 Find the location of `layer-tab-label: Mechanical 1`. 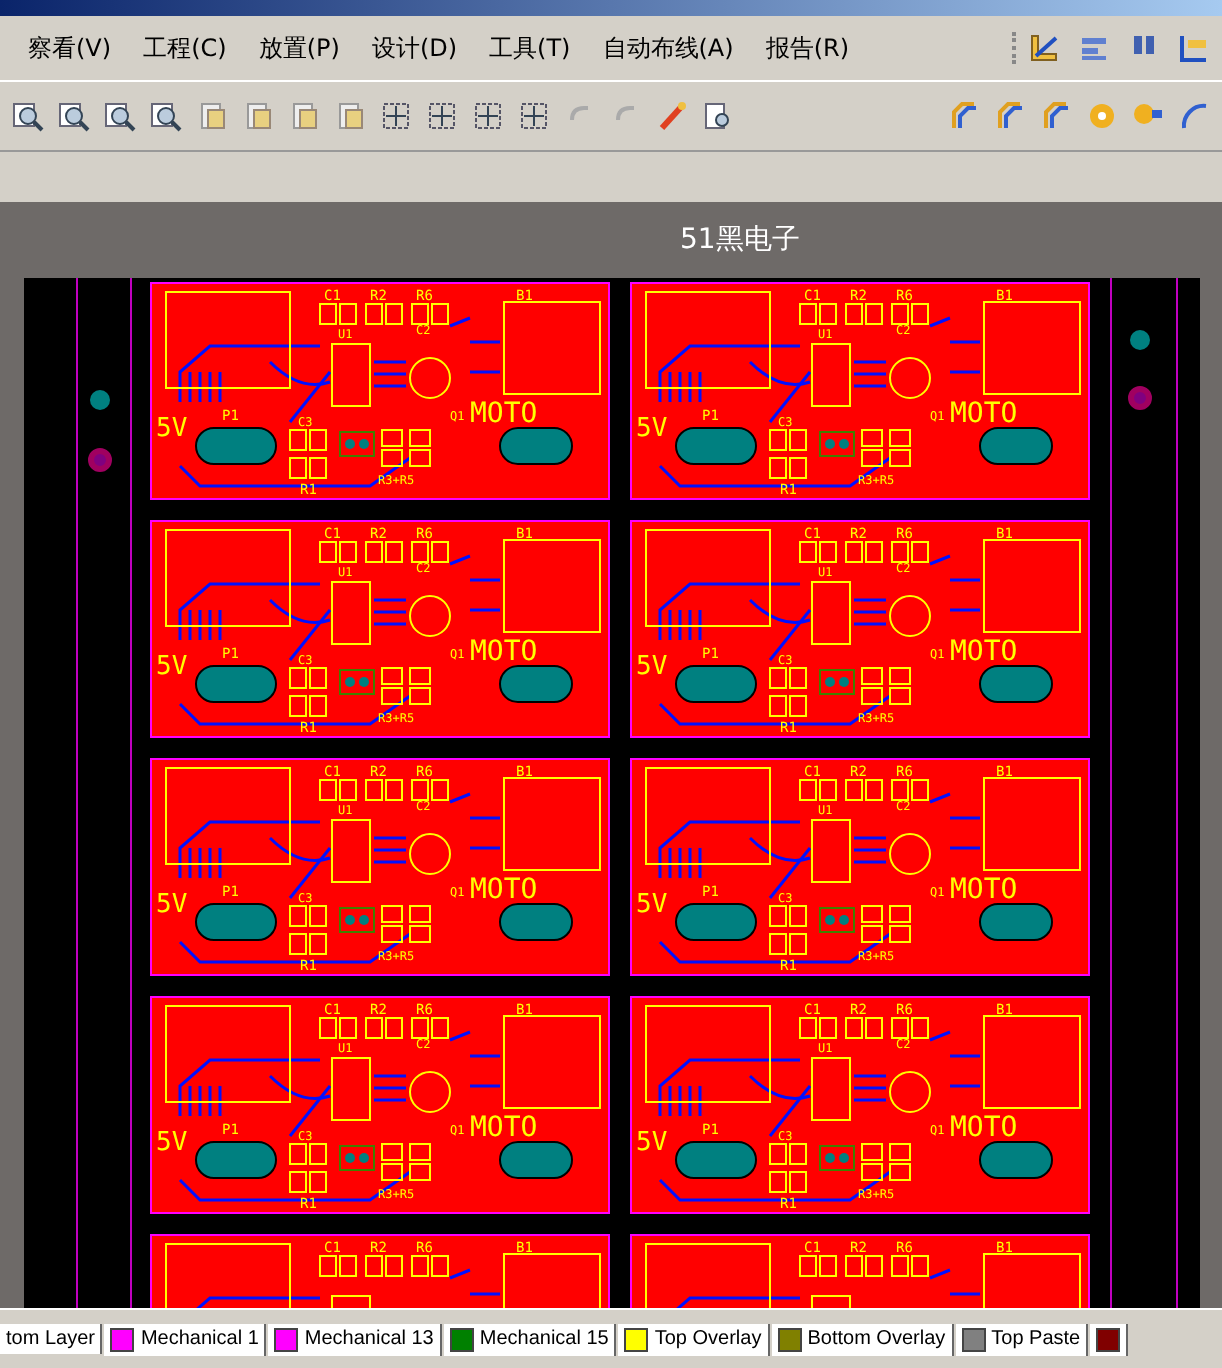

layer-tab-label: Mechanical 1 is located at coordinates (199, 1339).